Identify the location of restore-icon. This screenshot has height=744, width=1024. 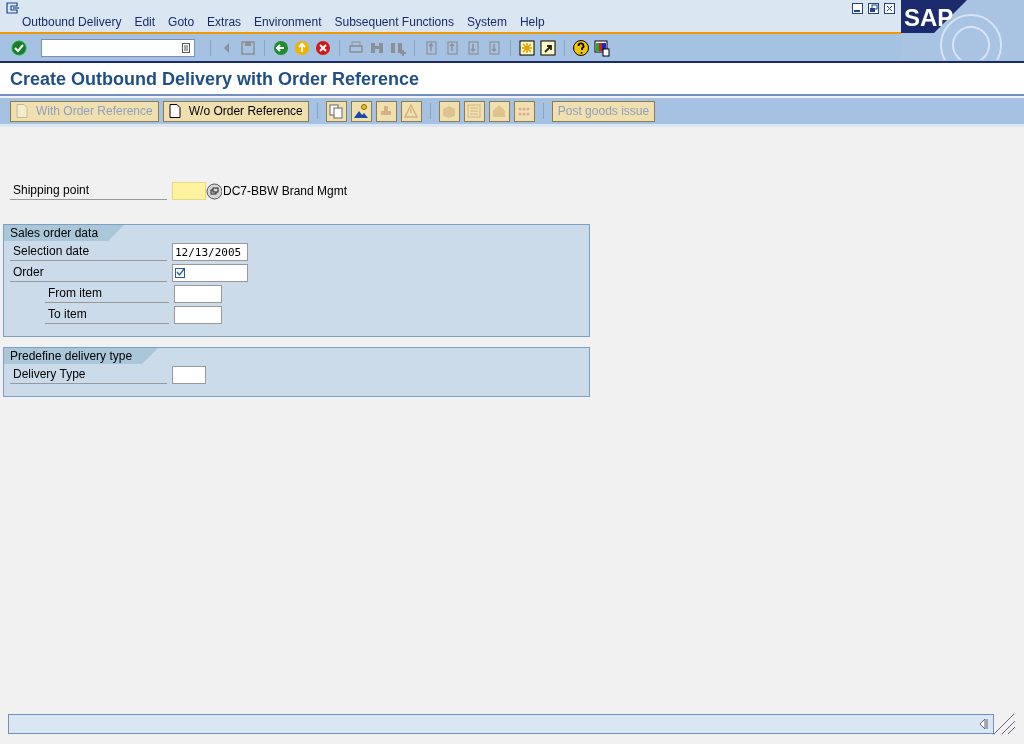
(873, 8).